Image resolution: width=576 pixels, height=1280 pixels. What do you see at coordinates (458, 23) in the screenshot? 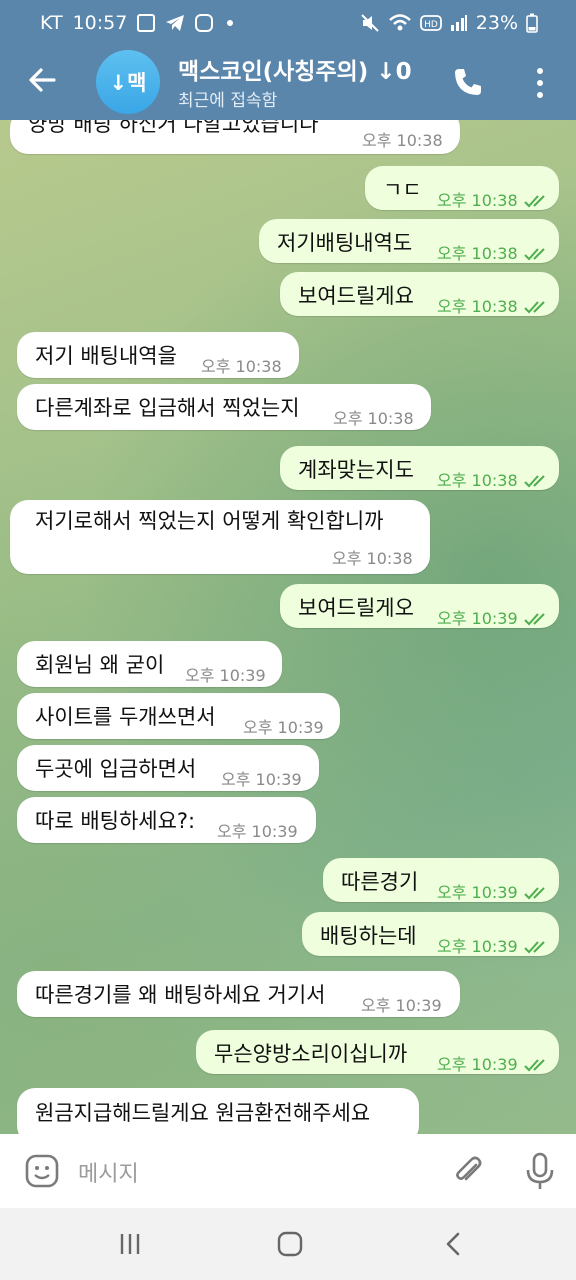
I see `signal-icon` at bounding box center [458, 23].